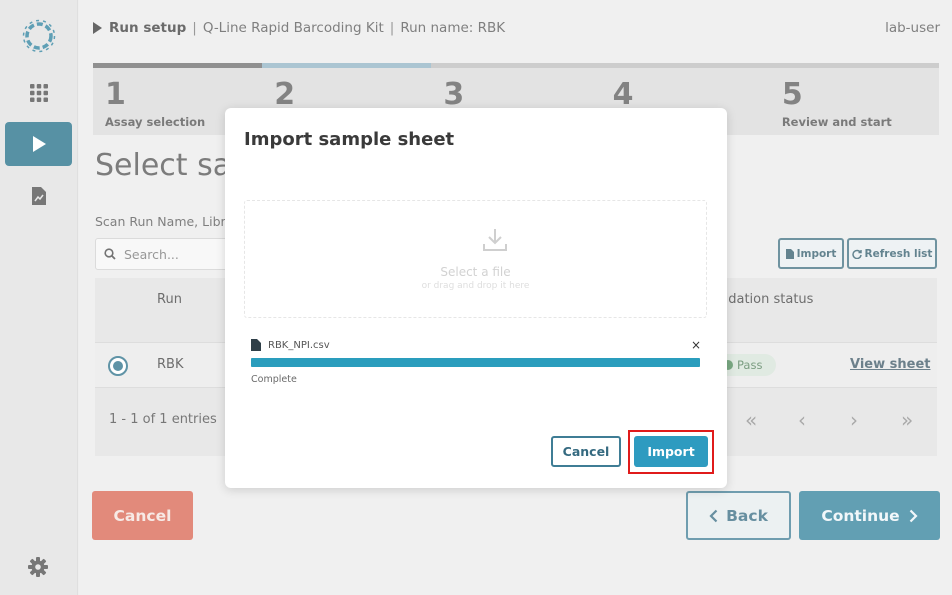 This screenshot has width=952, height=595. Describe the element at coordinates (475, 259) in the screenshot. I see `file-dropzone: Select a file or drag and drop it here` at that location.